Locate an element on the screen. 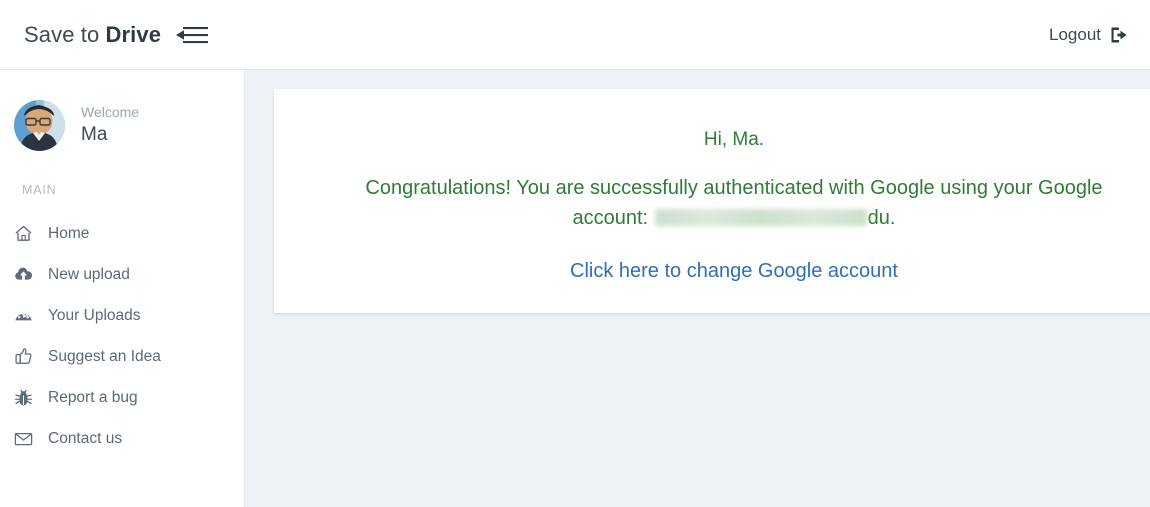 The image size is (1150, 507). app-title-strong: Drive is located at coordinates (133, 34).